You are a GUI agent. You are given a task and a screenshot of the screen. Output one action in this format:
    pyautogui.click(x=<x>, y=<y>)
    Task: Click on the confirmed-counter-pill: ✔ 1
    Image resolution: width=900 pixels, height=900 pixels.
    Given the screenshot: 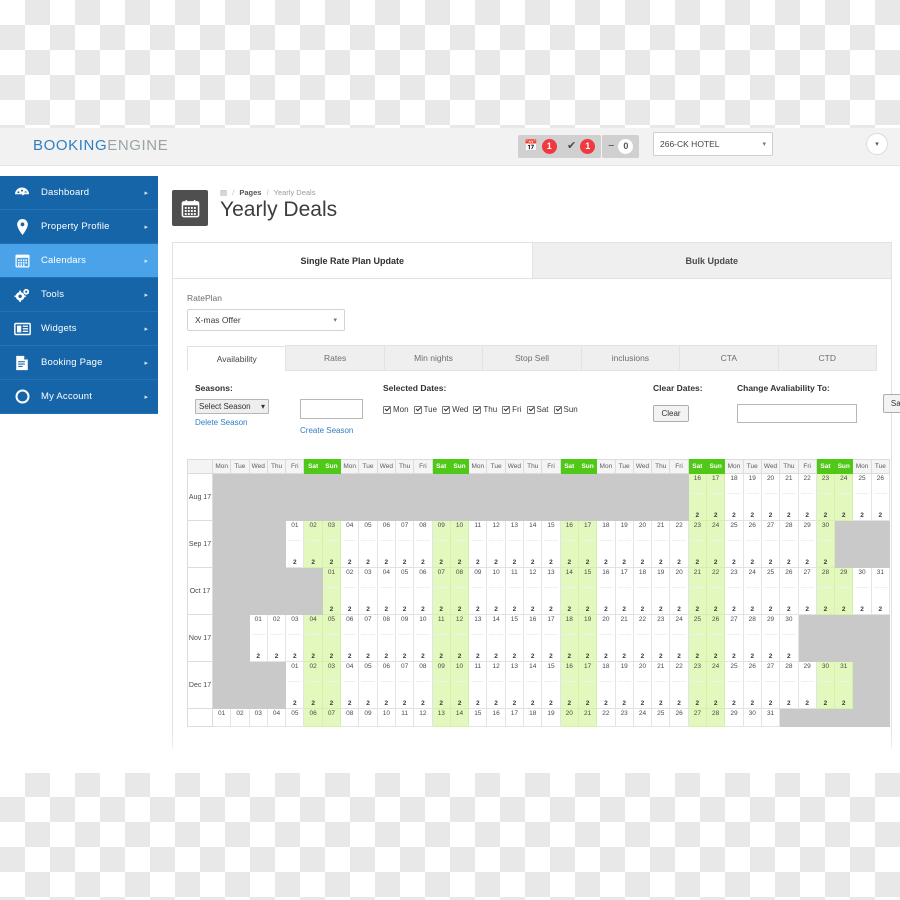 What is the action you would take?
    pyautogui.click(x=581, y=146)
    